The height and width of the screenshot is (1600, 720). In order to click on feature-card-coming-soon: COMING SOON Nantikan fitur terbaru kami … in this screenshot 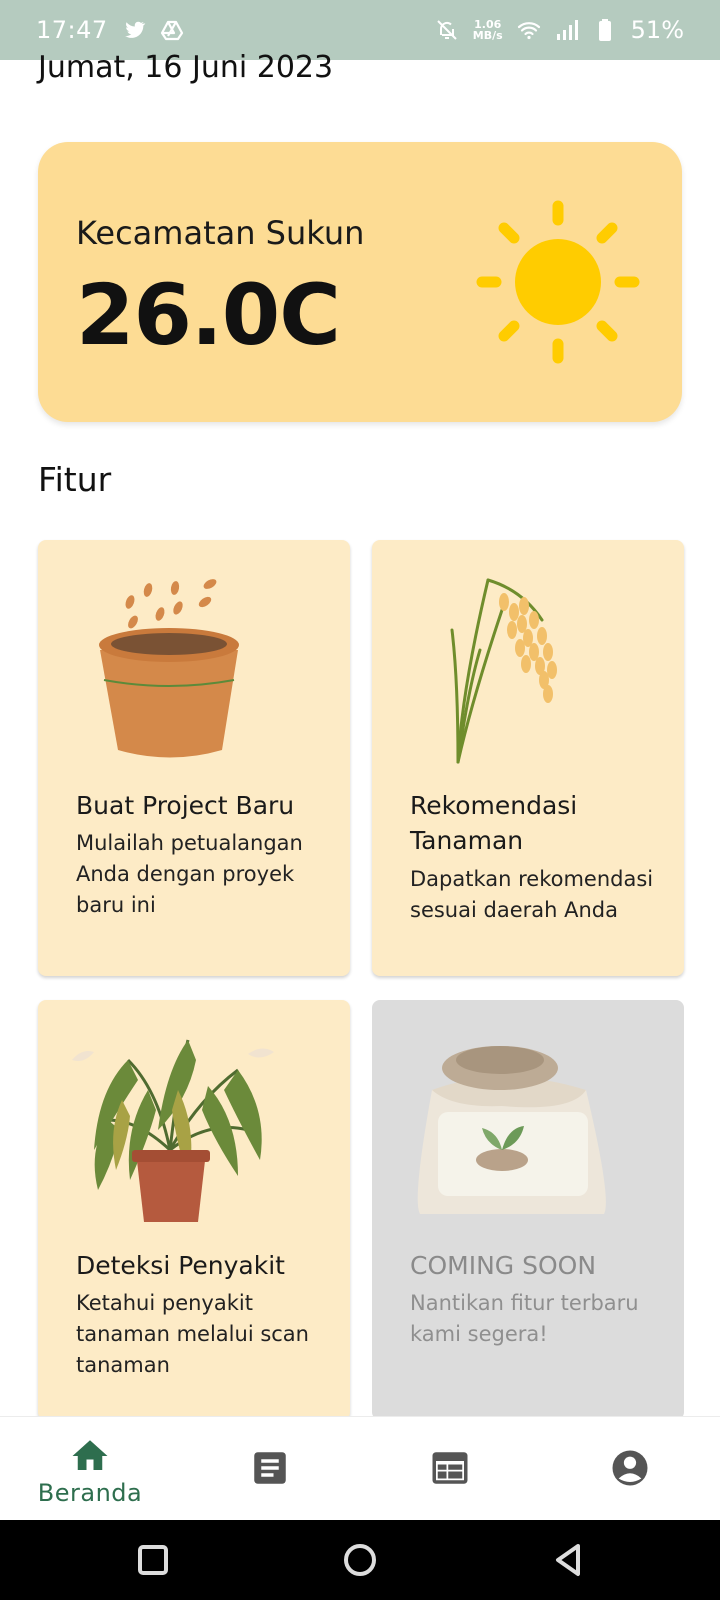, I will do `click(528, 1210)`.